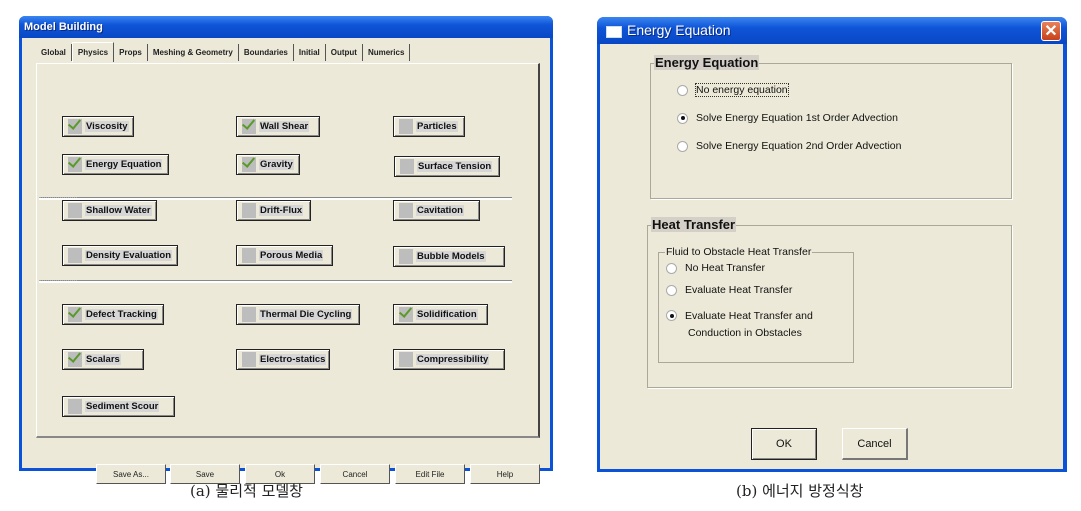 This screenshot has width=1081, height=511. Describe the element at coordinates (742, 90) in the screenshot. I see `radio-label: No energy equation` at that location.